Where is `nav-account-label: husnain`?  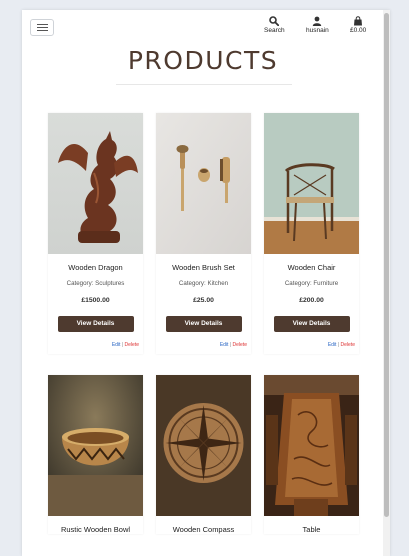
nav-account-label: husnain is located at coordinates (317, 30).